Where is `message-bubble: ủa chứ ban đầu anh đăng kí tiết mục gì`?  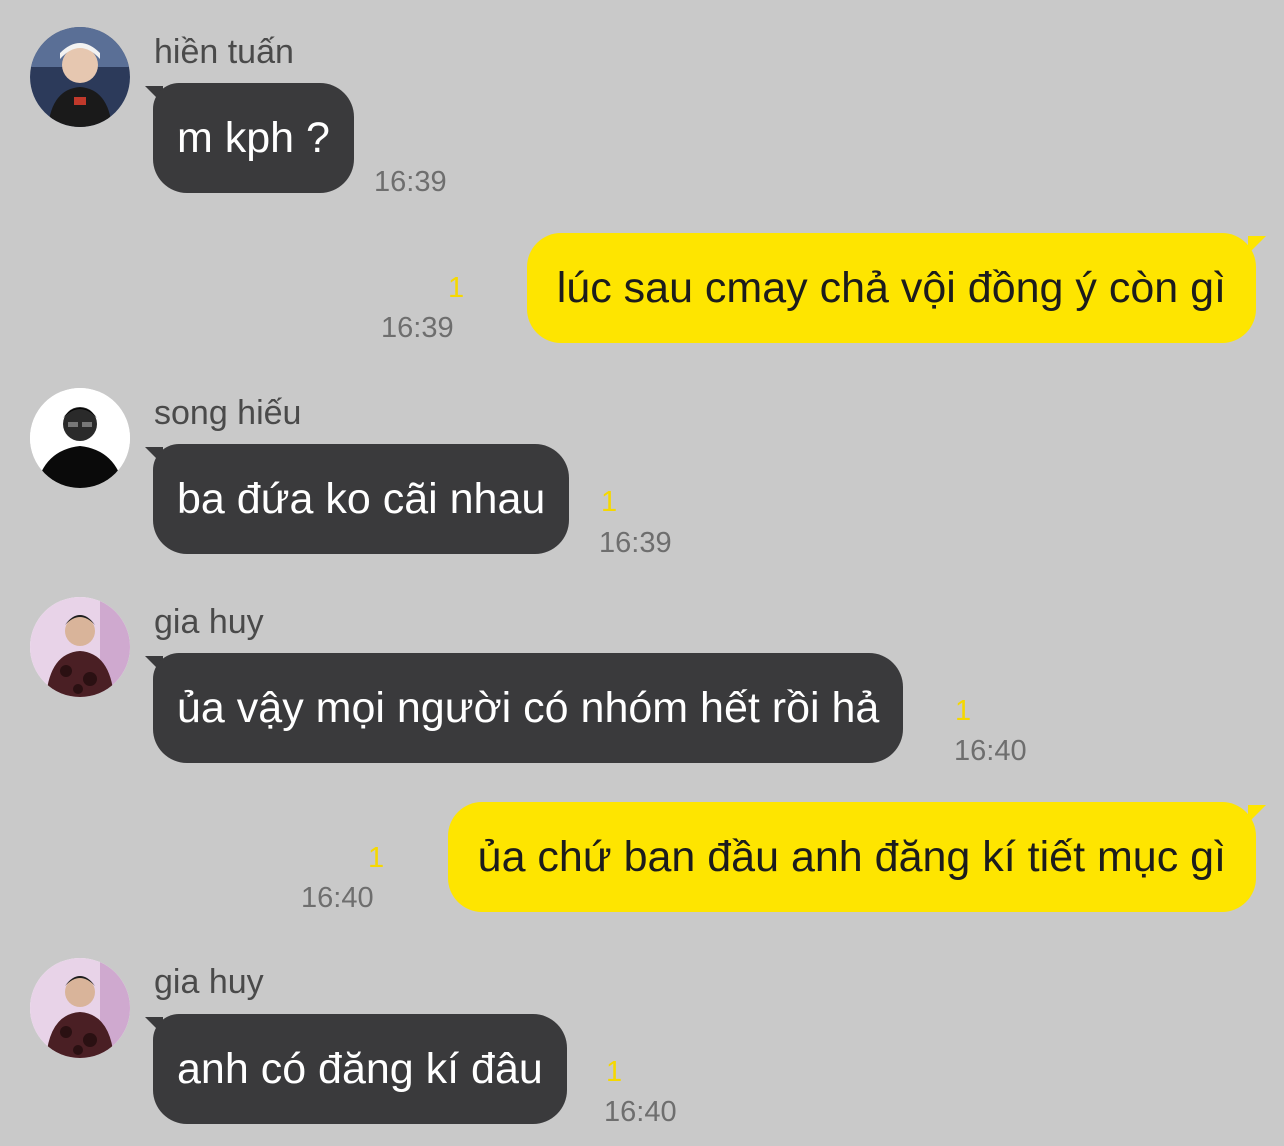
message-bubble: ủa chứ ban đầu anh đăng kí tiết mục gì is located at coordinates (851, 857).